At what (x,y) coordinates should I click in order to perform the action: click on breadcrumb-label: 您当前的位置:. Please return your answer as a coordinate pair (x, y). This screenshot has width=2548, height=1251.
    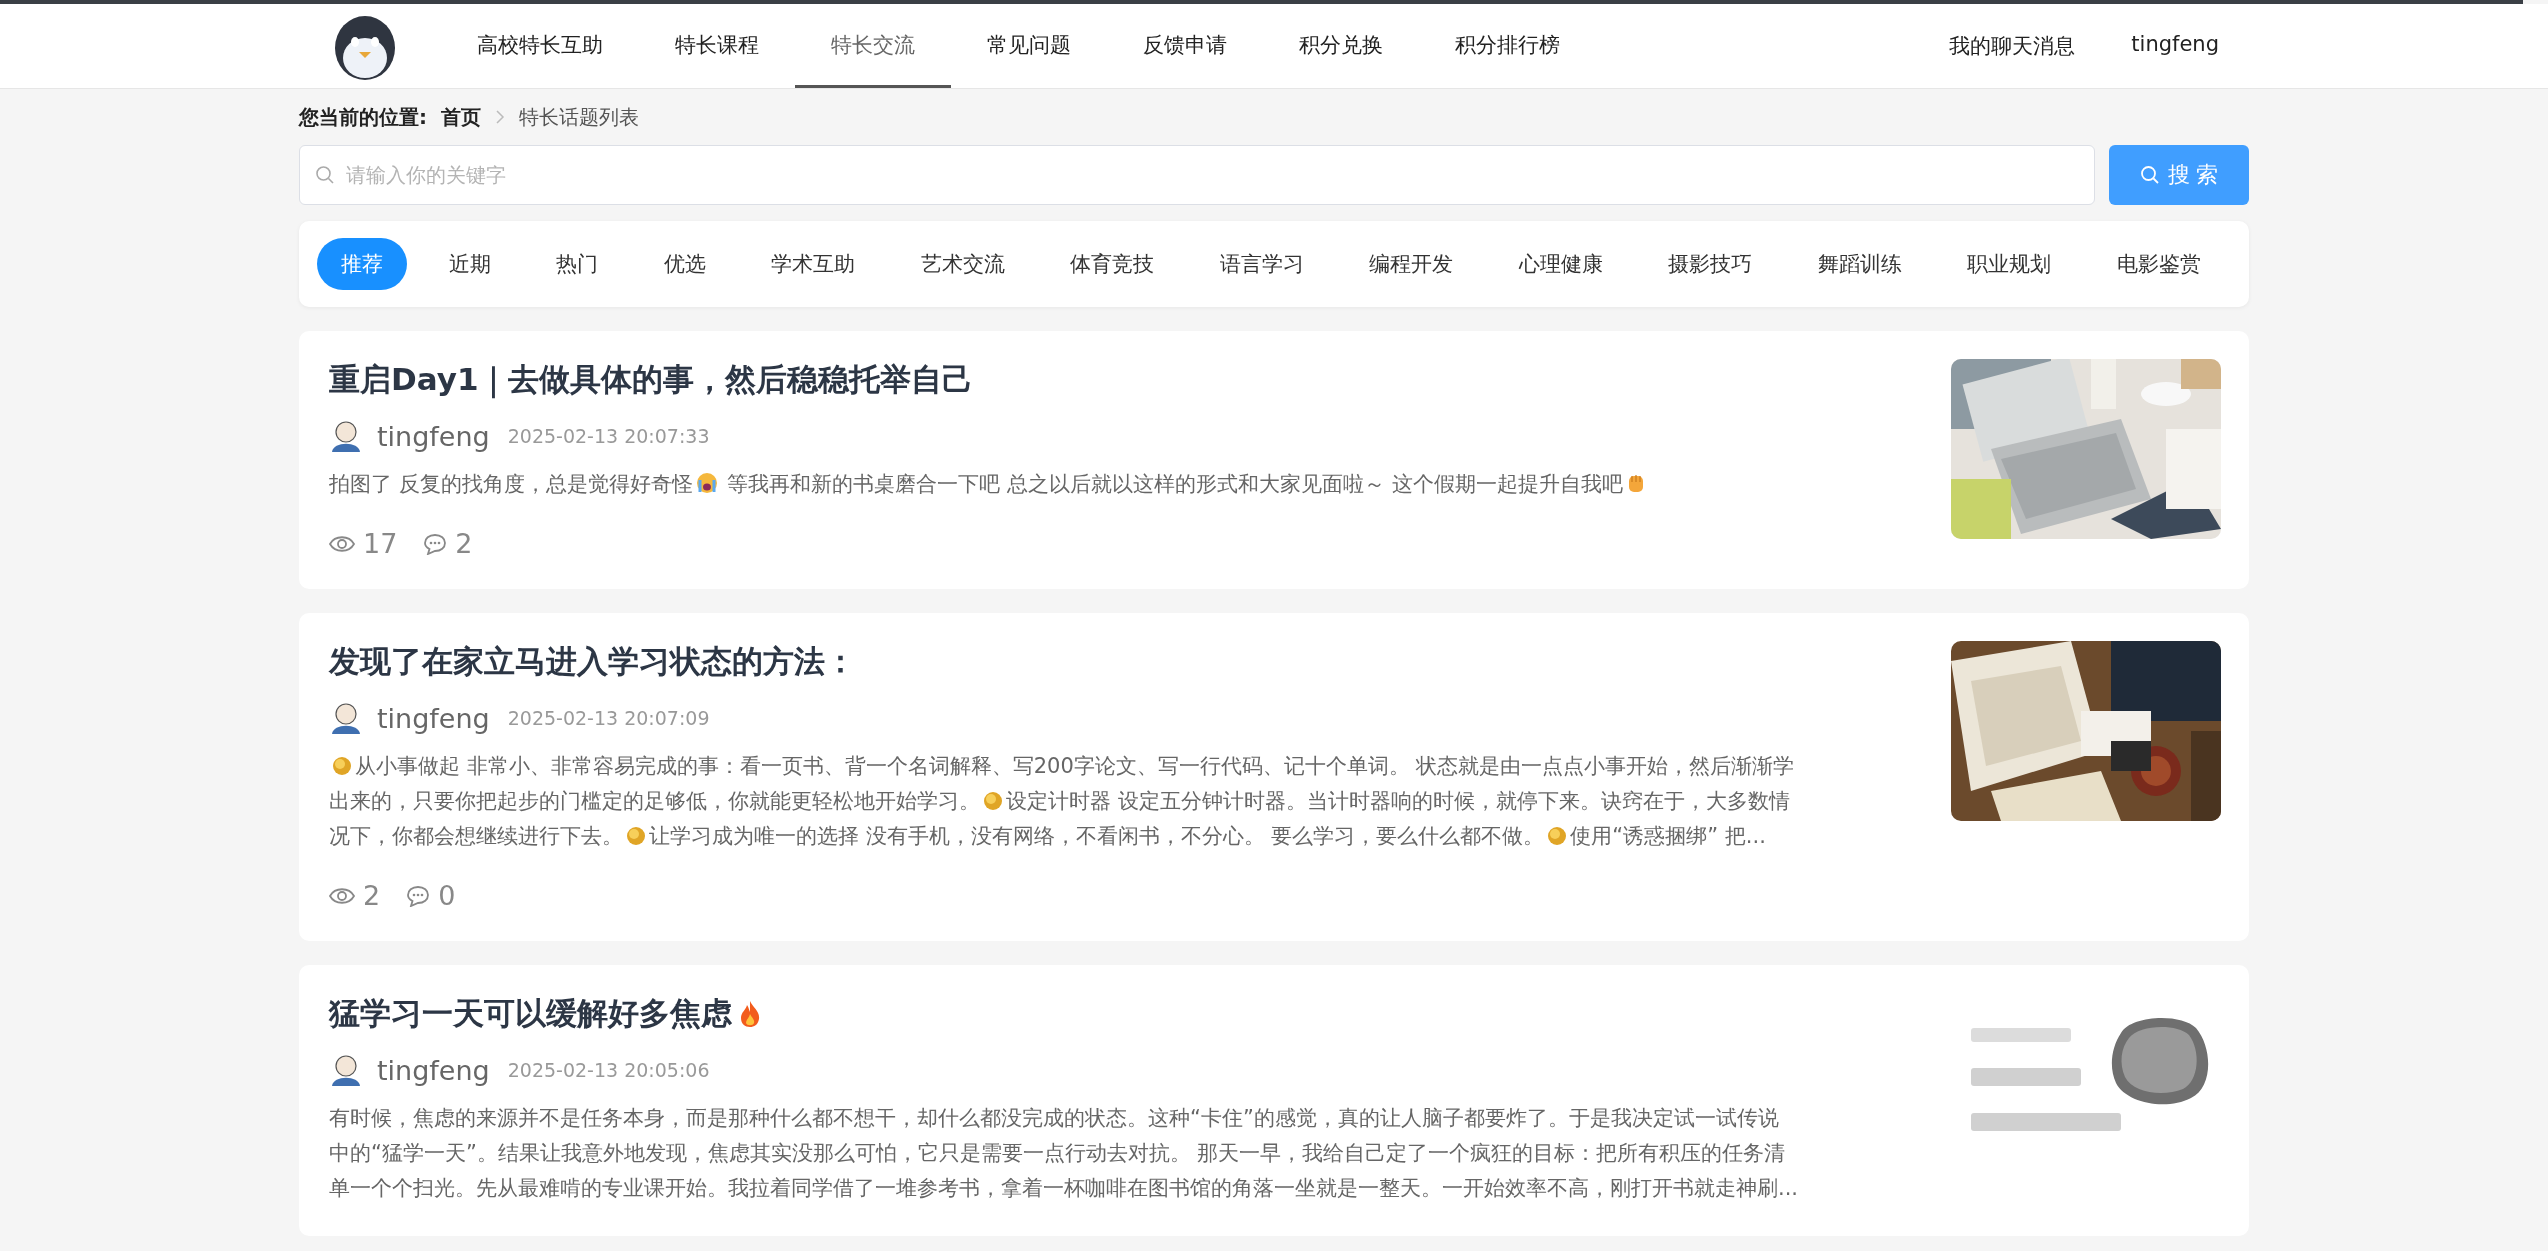
    Looking at the image, I should click on (363, 117).